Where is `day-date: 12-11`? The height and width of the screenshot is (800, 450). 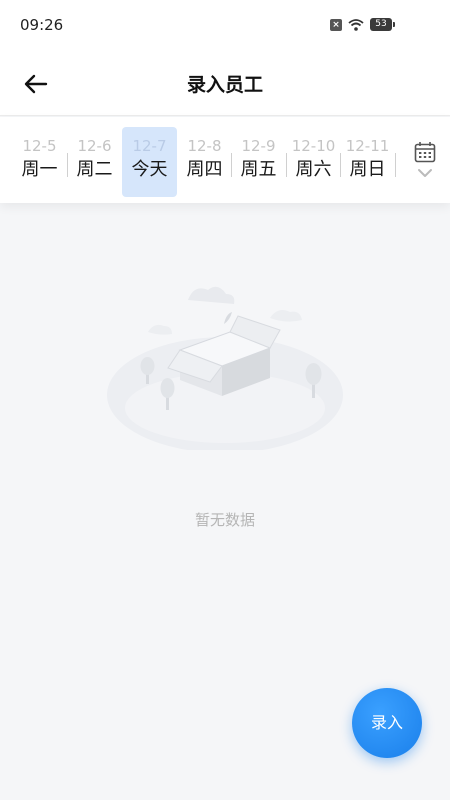 day-date: 12-11 is located at coordinates (367, 146).